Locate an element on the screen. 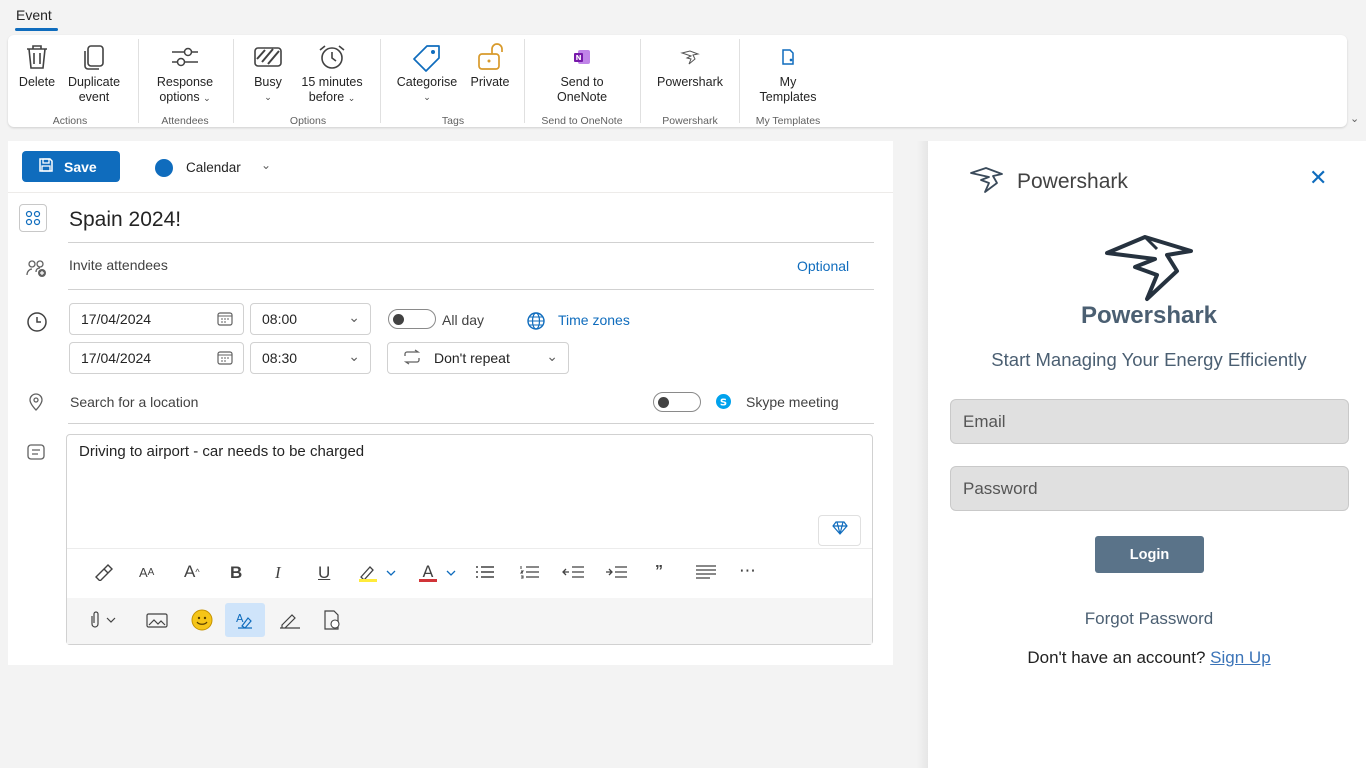 The image size is (1366, 768). insert-image-icon is located at coordinates (157, 620).